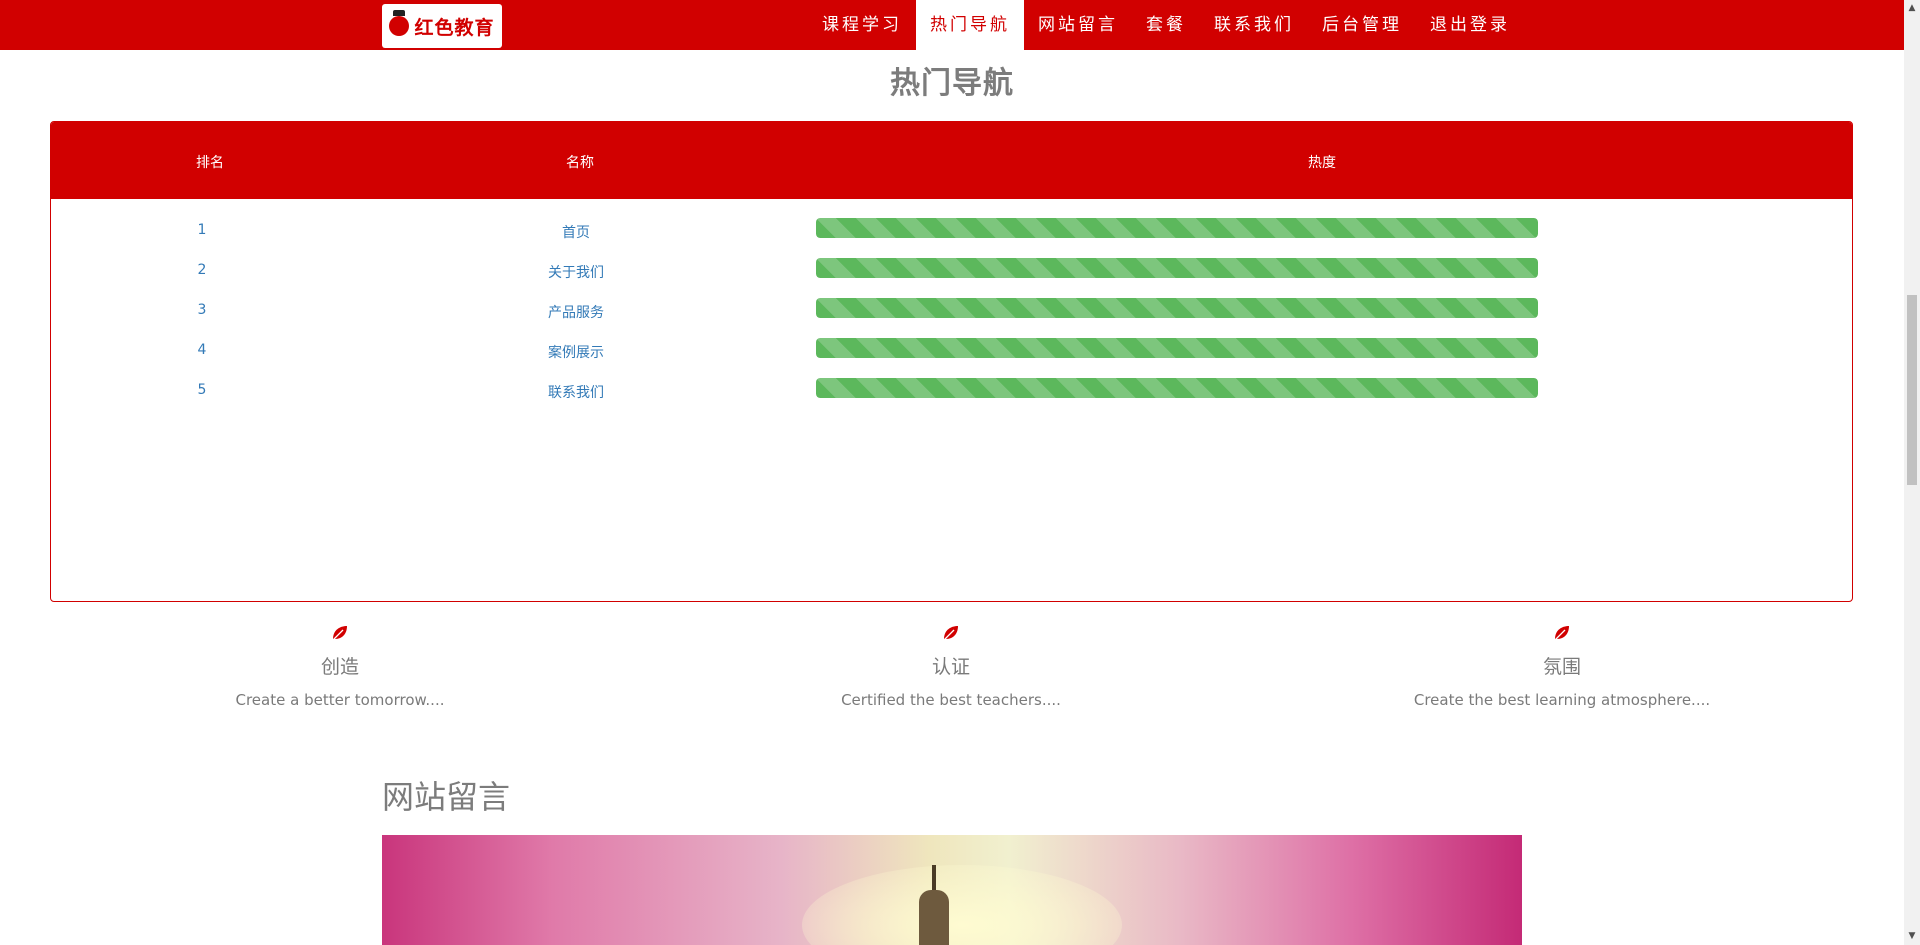  What do you see at coordinates (1254, 25) in the screenshot?
I see `nav-item-contact: 联系我们` at bounding box center [1254, 25].